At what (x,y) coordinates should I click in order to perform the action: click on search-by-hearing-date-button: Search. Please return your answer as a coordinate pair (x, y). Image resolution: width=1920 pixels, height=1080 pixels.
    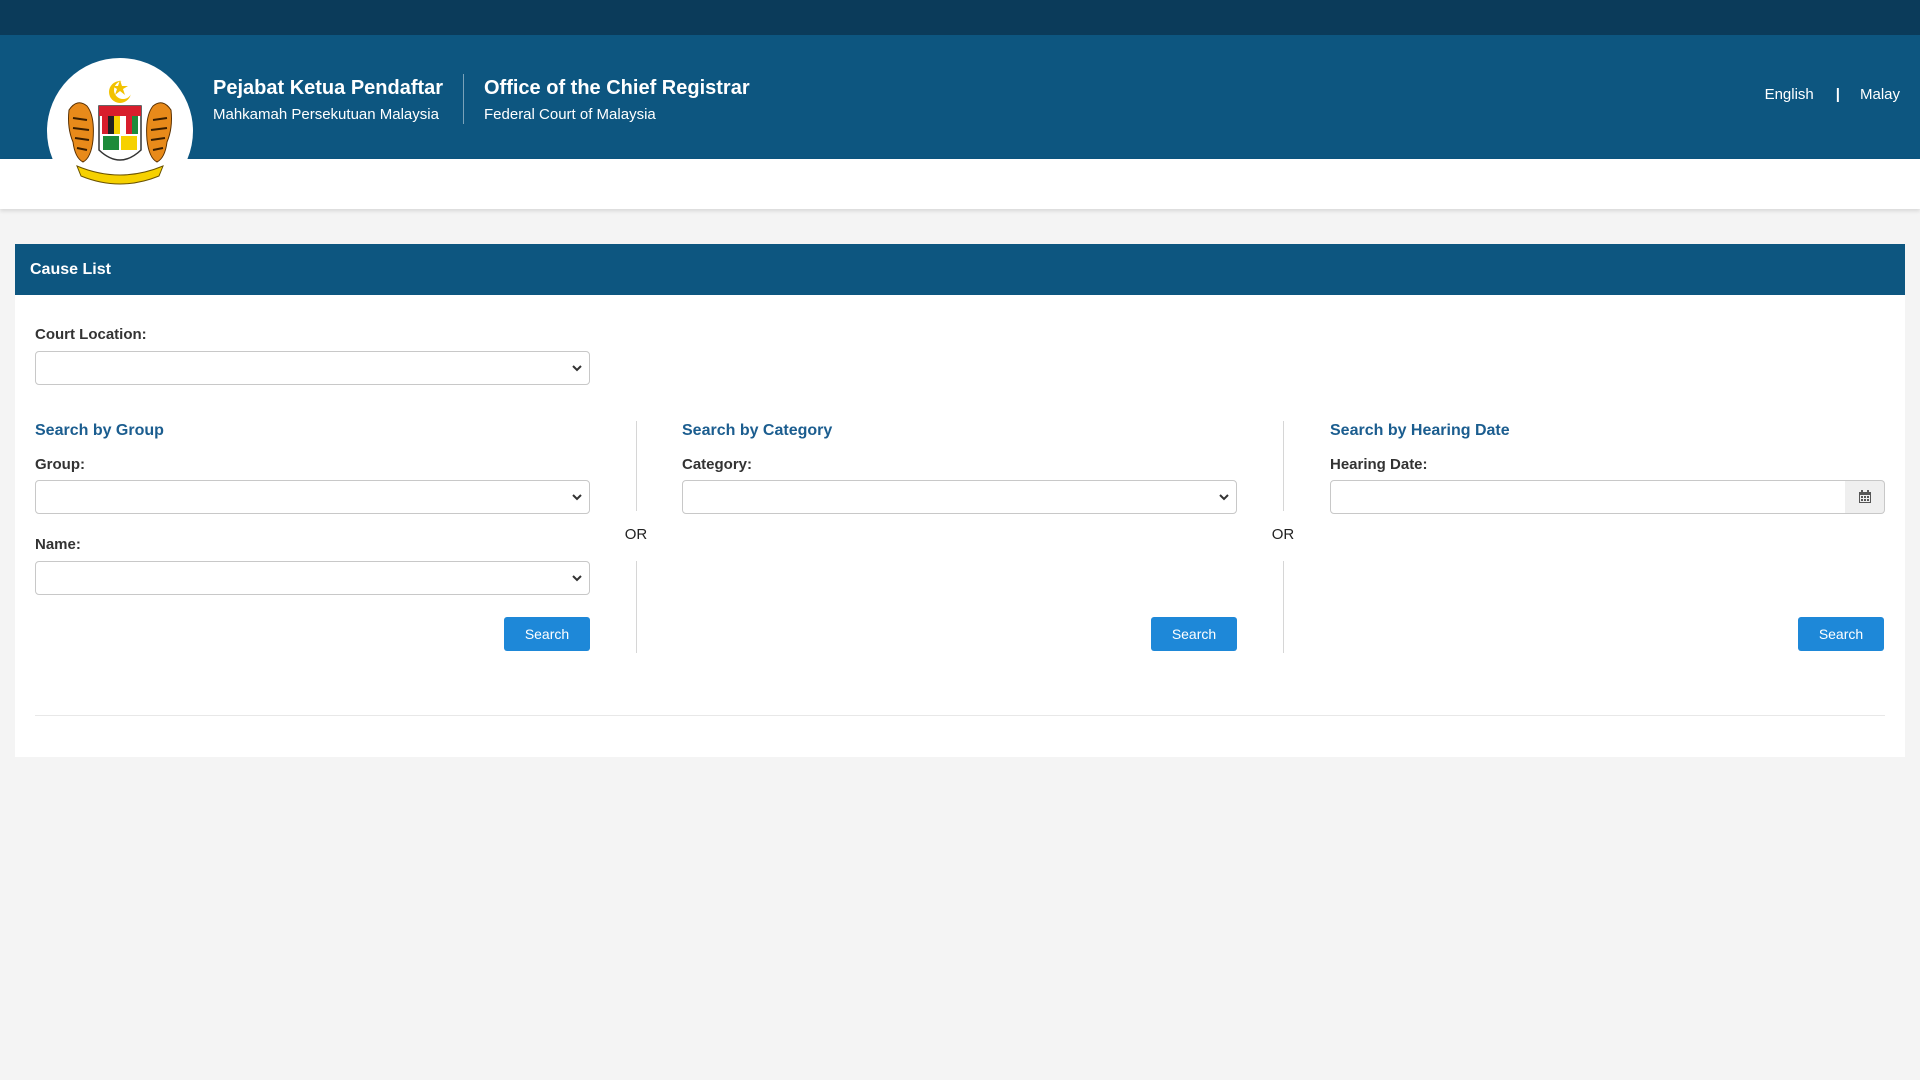
    Looking at the image, I should click on (1841, 634).